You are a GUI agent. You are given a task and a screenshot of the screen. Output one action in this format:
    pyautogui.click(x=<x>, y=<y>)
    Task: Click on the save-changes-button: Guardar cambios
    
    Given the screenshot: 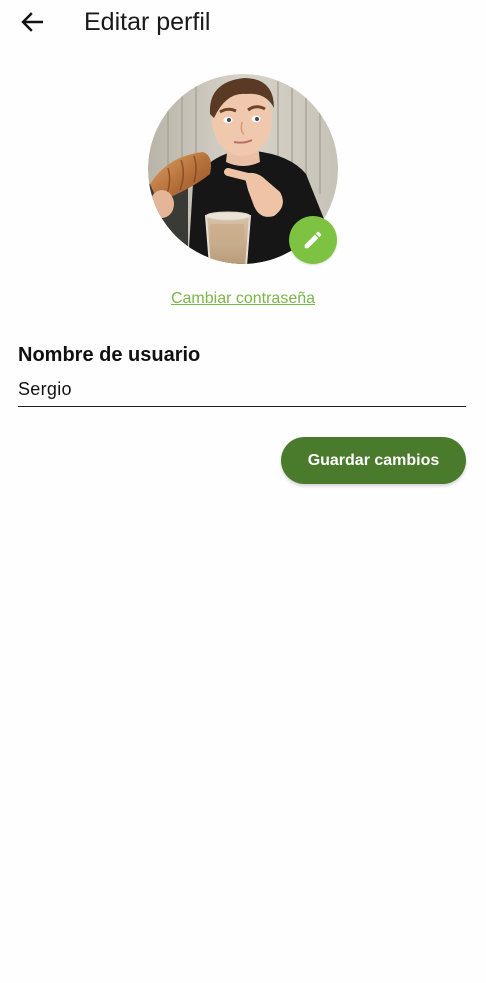 What is the action you would take?
    pyautogui.click(x=373, y=460)
    